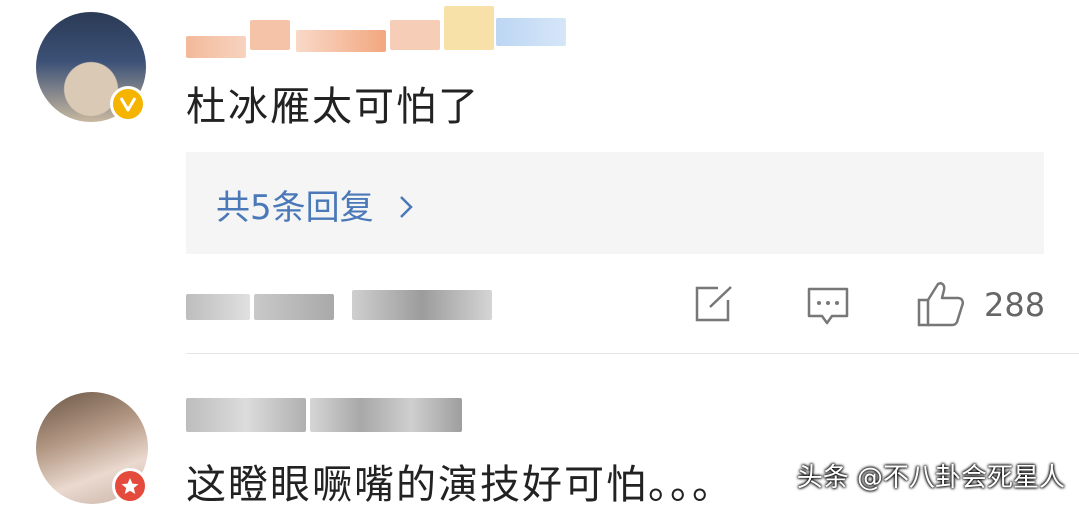 The width and height of the screenshot is (1079, 510). Describe the element at coordinates (295, 208) in the screenshot. I see `view-replies-label: 共5条回复` at that location.